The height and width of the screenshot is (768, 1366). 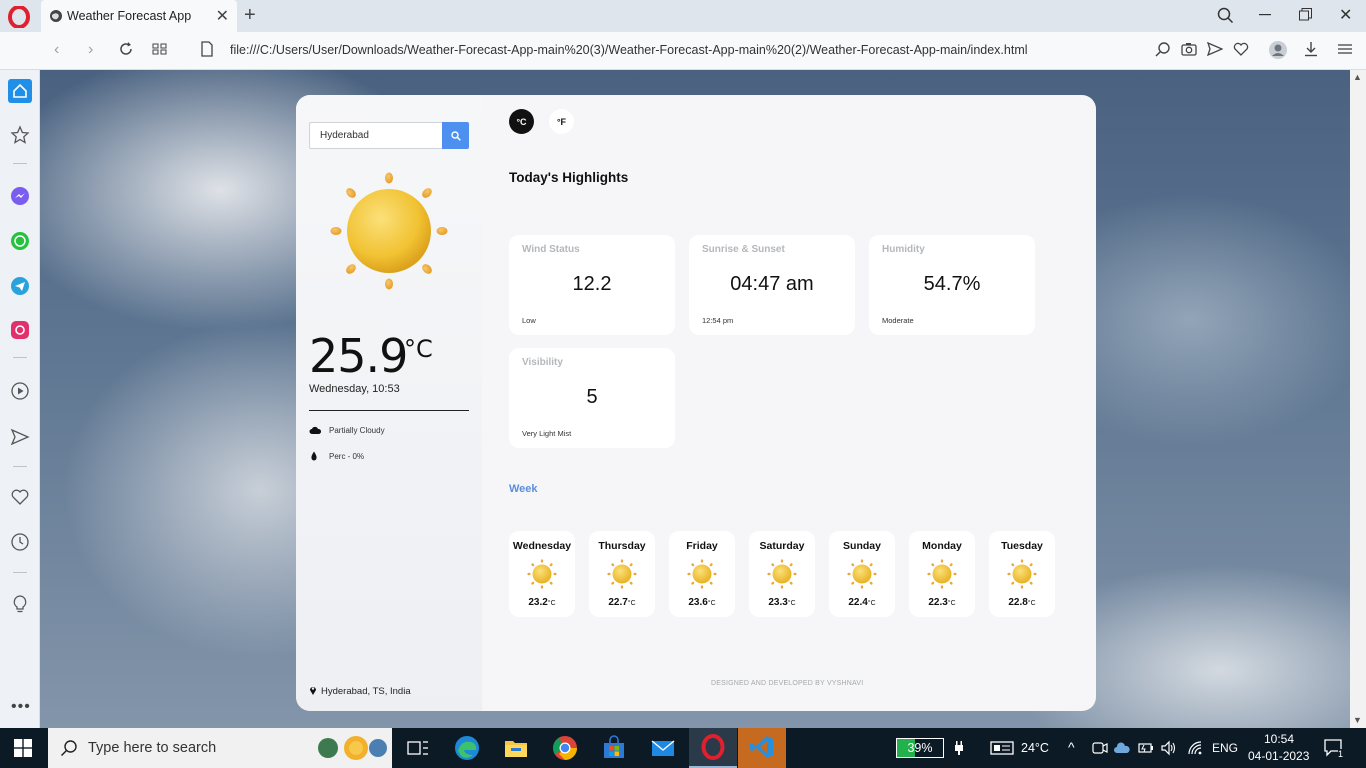 What do you see at coordinates (126, 49) in the screenshot?
I see `reload-icon` at bounding box center [126, 49].